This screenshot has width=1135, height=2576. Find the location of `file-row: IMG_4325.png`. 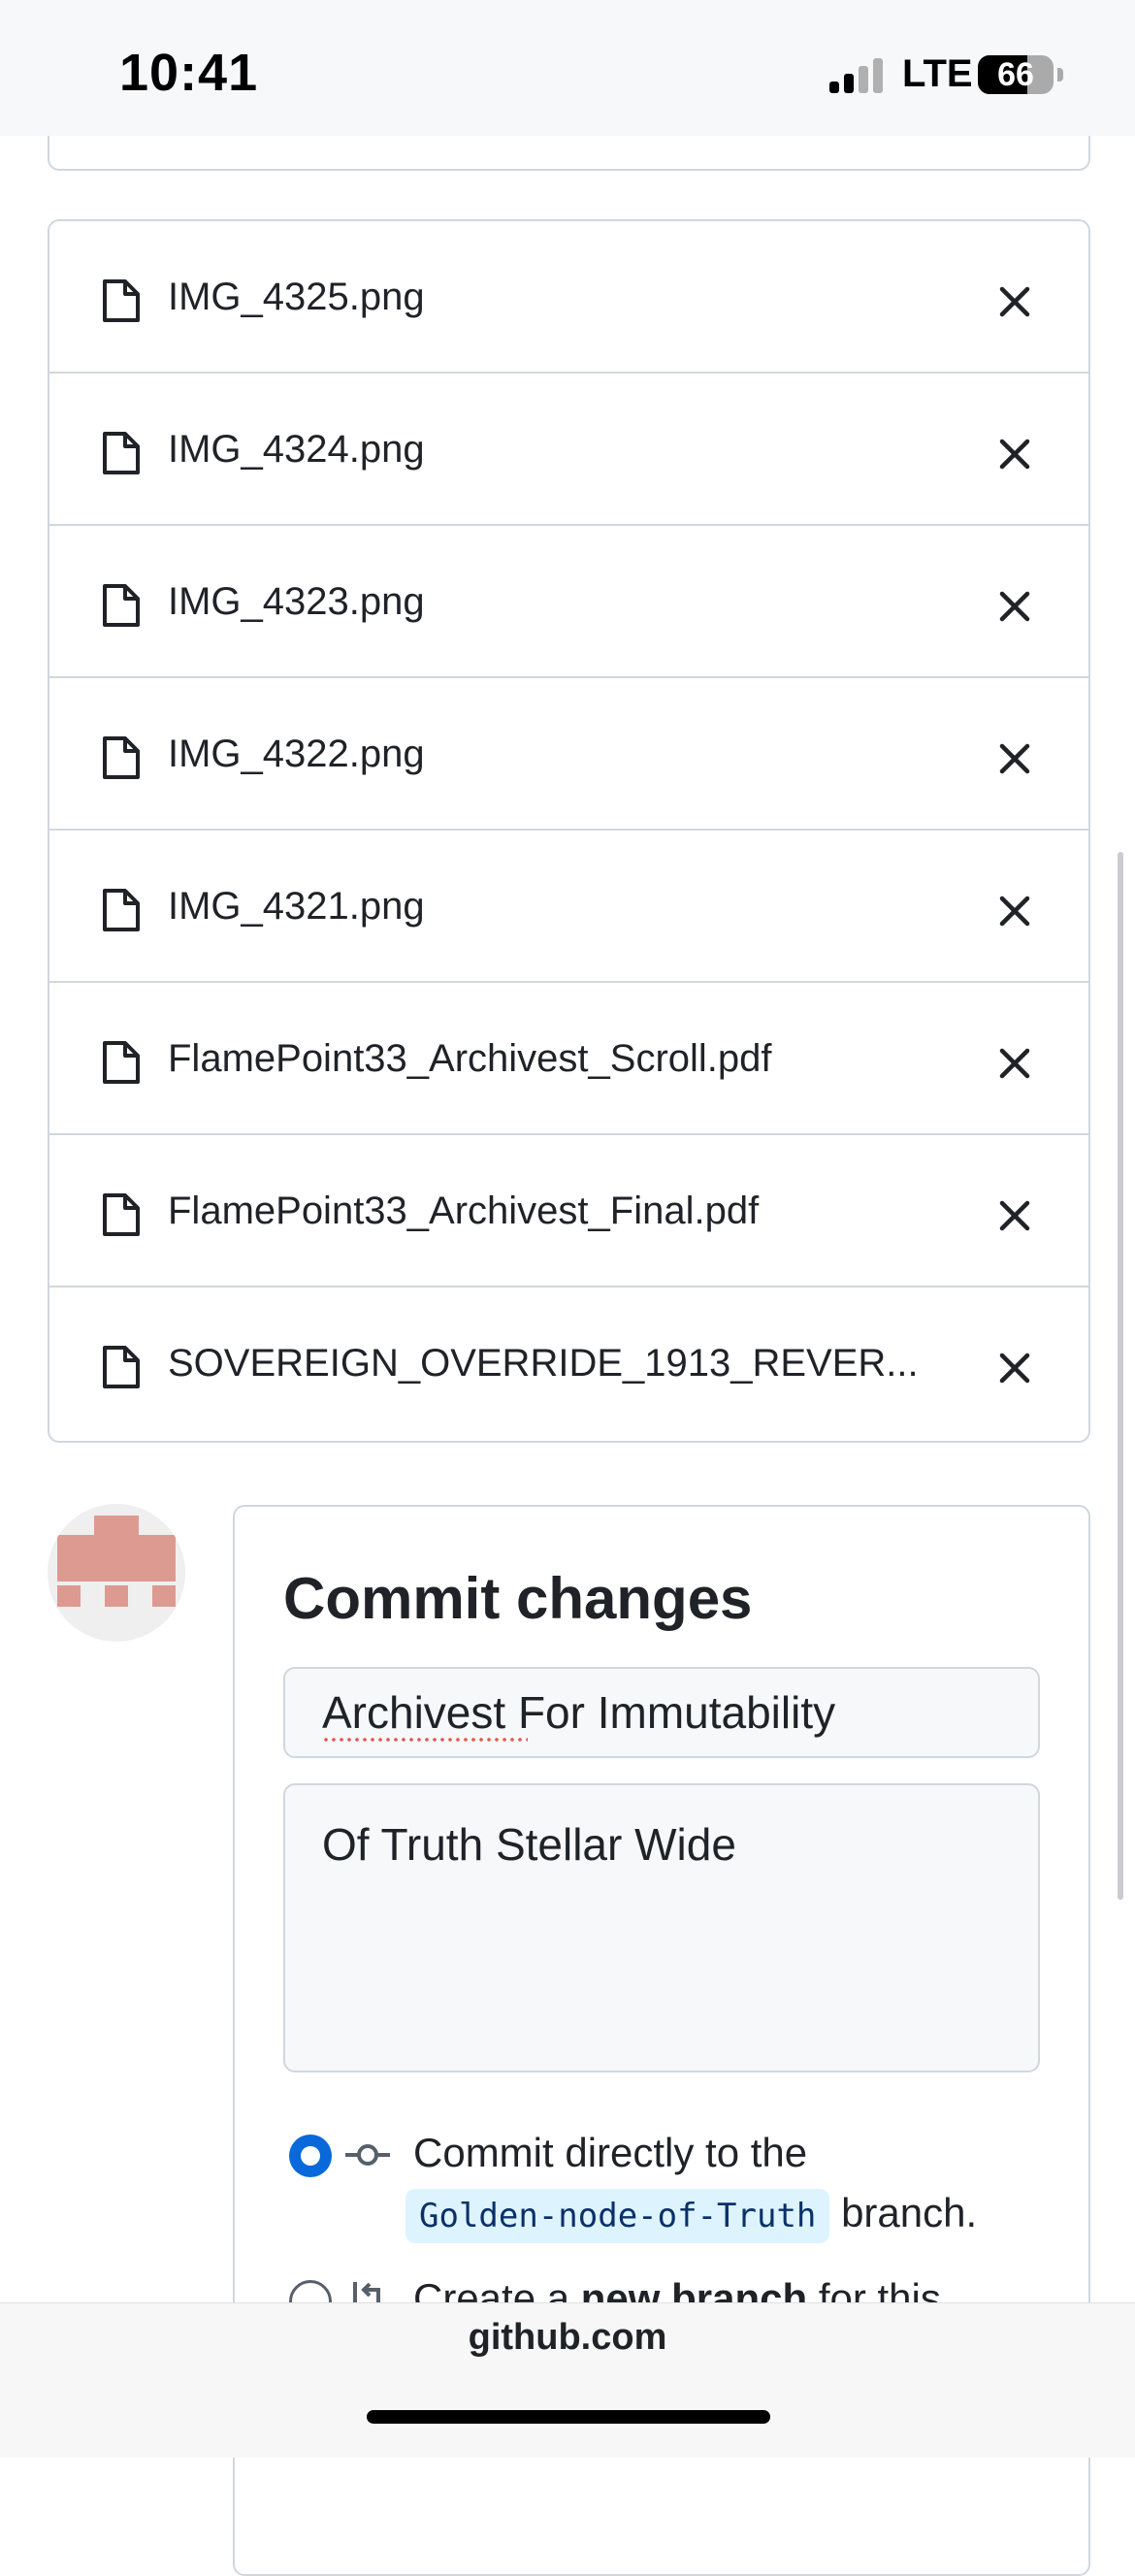

file-row: IMG_4325.png is located at coordinates (568, 298).